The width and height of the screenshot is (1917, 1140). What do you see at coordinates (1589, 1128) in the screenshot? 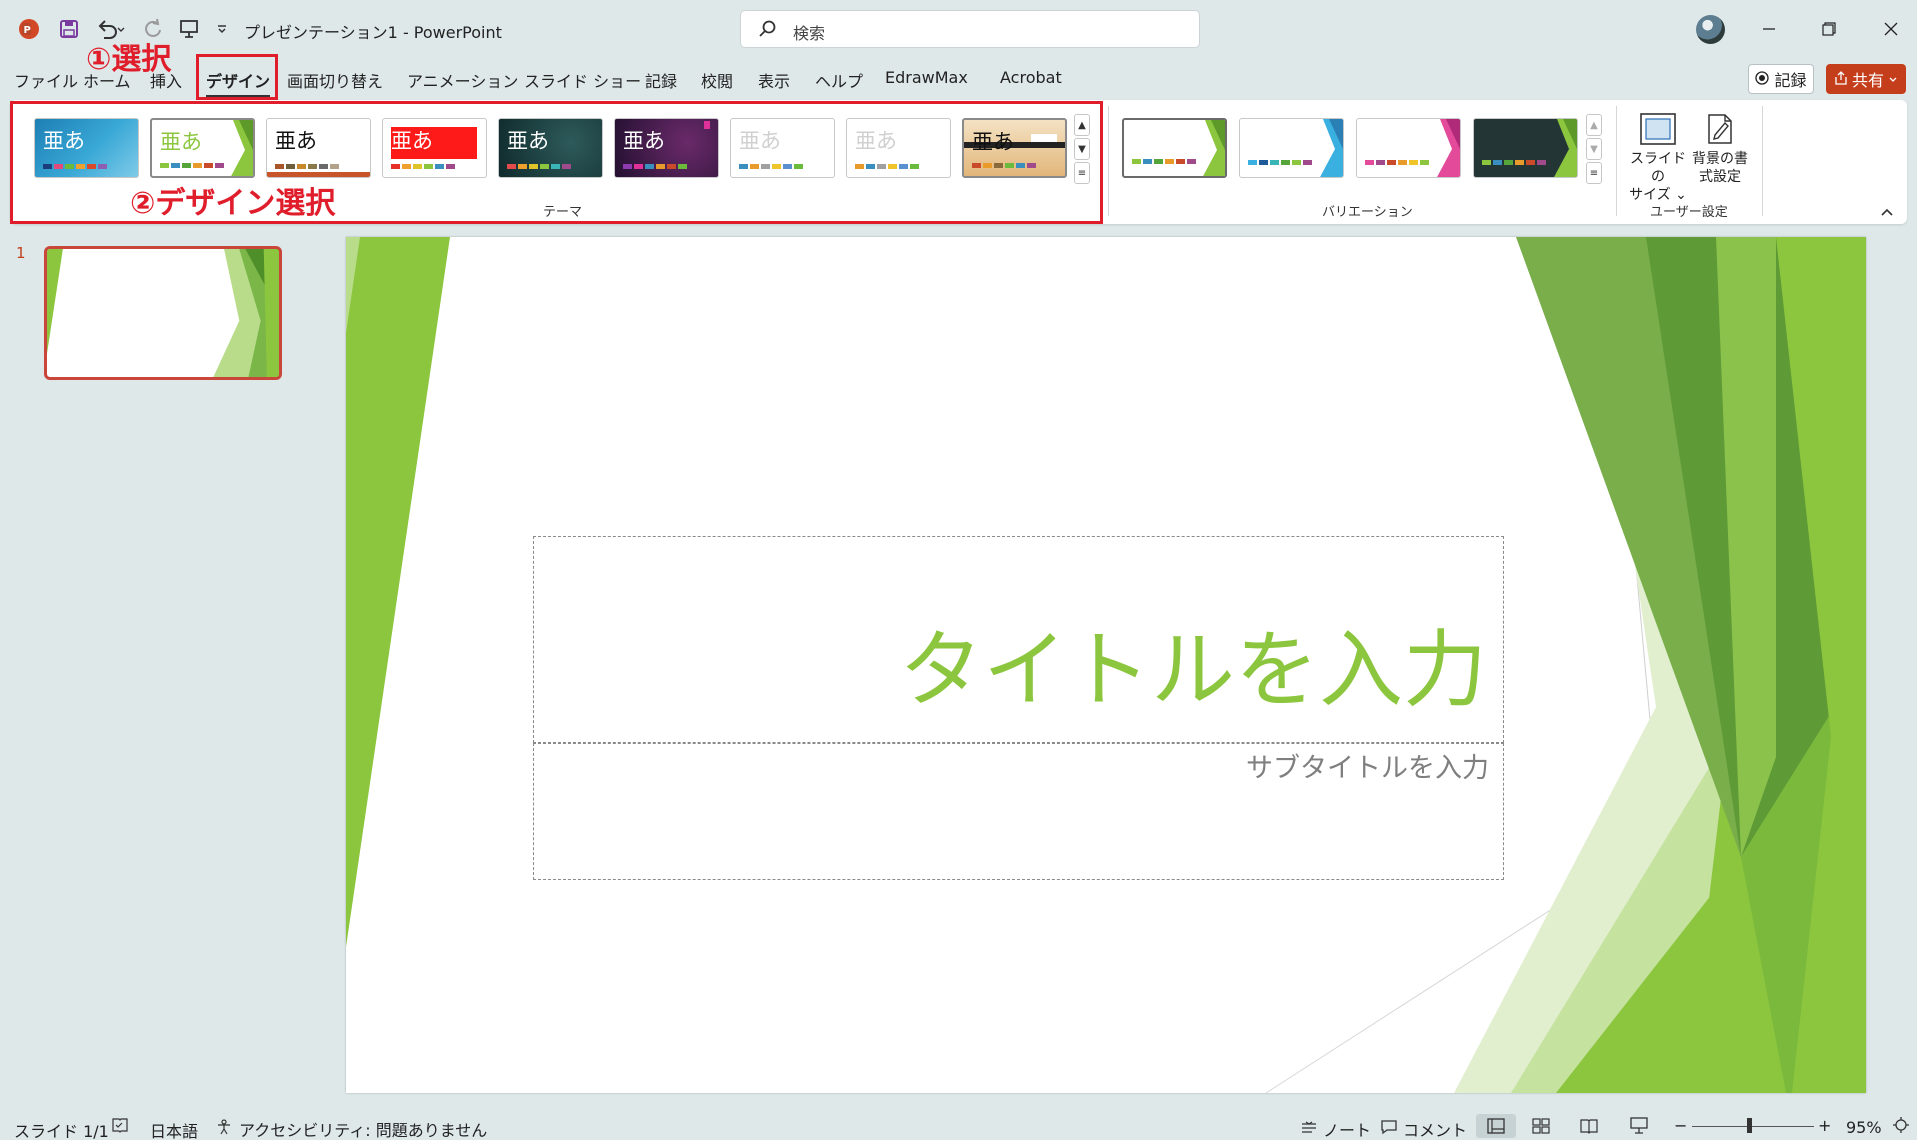
I see `reading-view-icon` at bounding box center [1589, 1128].